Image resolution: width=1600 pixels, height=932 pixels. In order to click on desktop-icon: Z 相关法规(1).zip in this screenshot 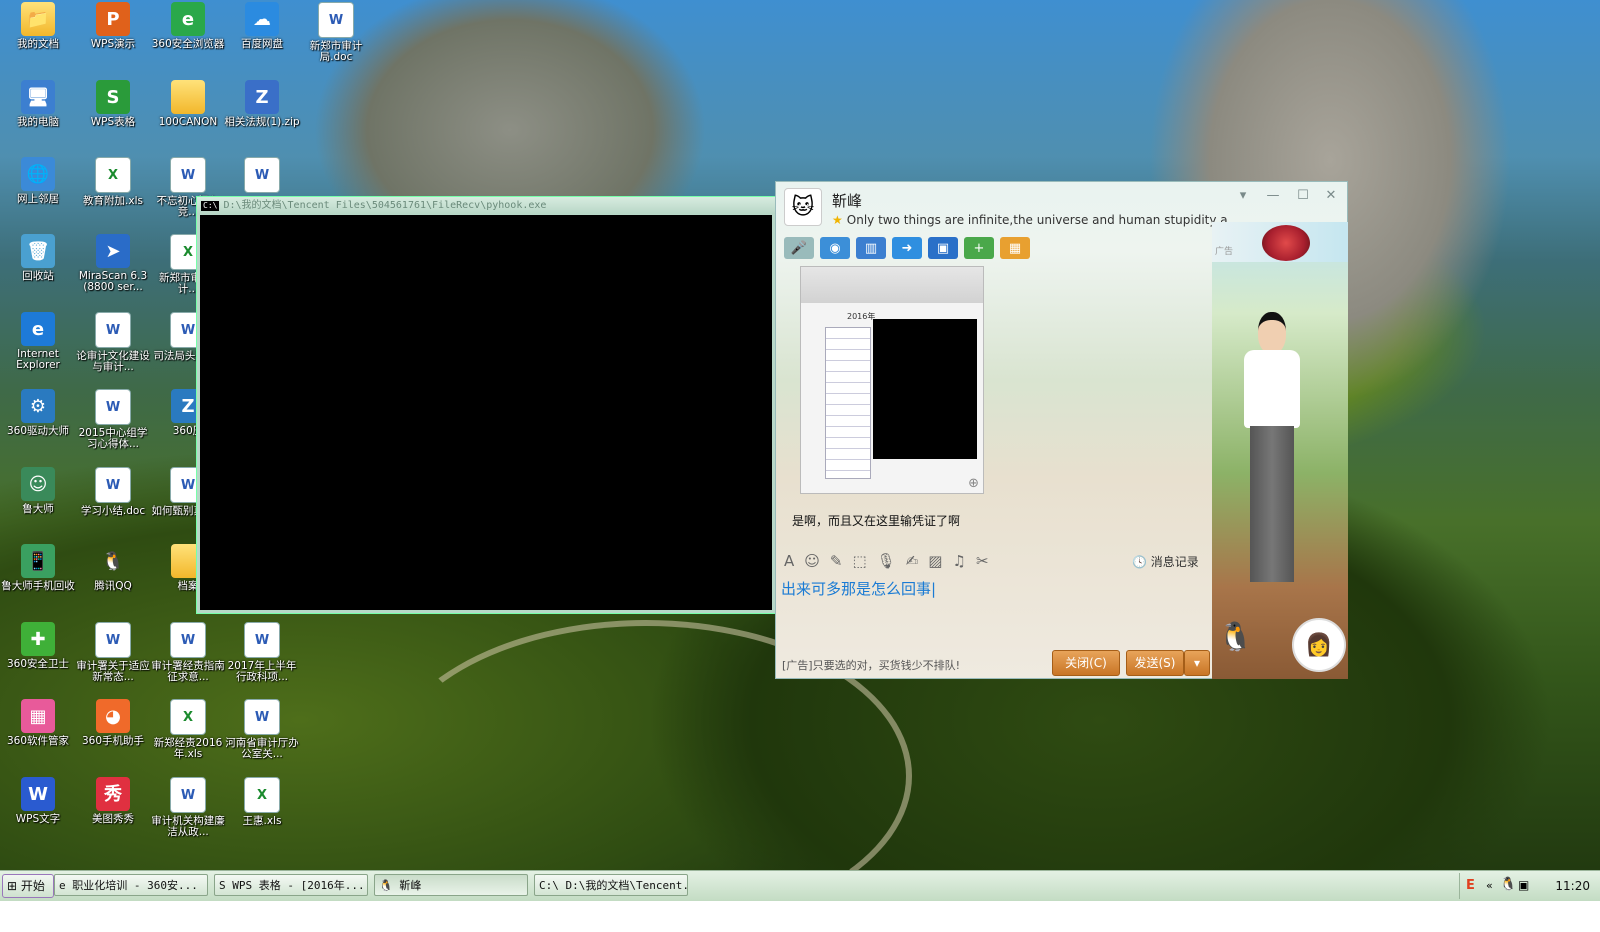, I will do `click(262, 104)`.